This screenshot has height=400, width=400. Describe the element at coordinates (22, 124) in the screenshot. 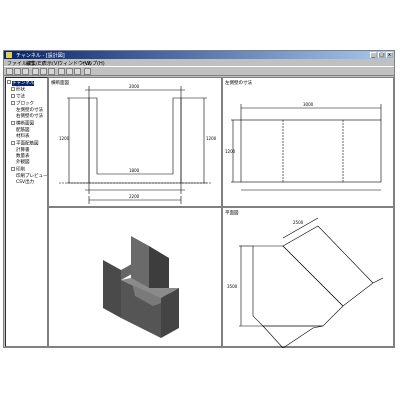

I see `tree-item: 横断面図` at that location.